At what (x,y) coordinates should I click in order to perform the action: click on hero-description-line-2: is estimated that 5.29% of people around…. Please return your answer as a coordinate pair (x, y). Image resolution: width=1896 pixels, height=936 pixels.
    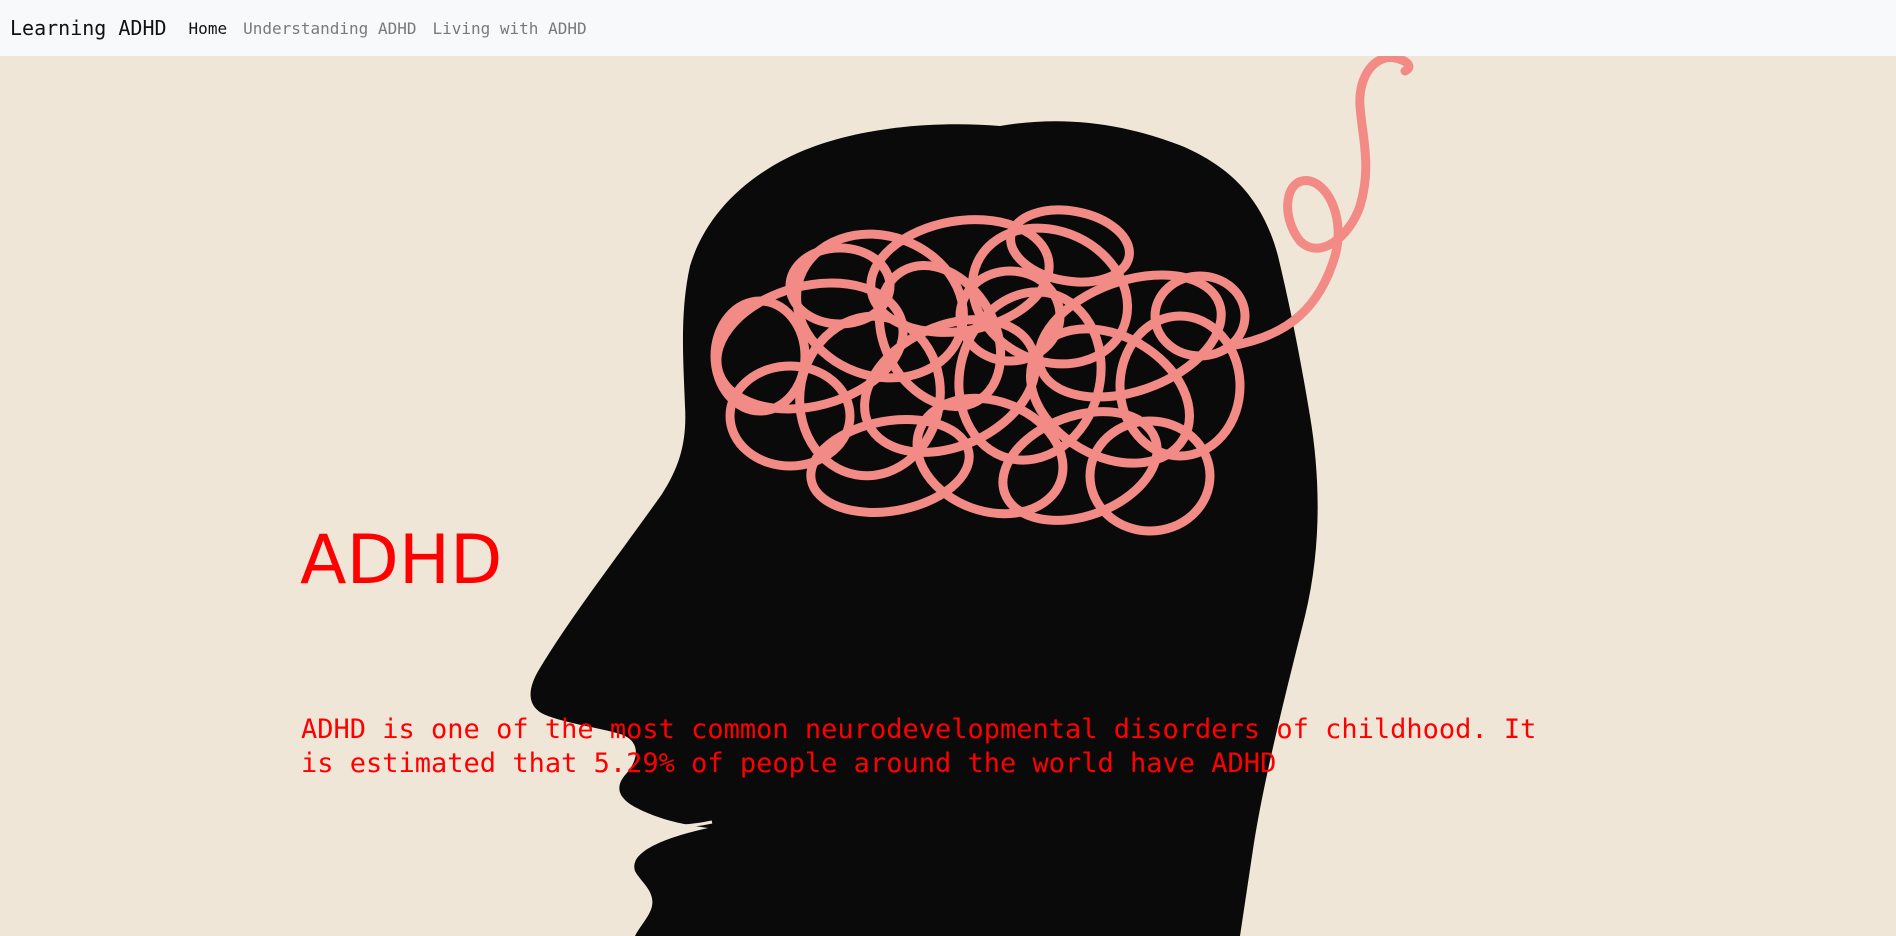
    Looking at the image, I should click on (789, 763).